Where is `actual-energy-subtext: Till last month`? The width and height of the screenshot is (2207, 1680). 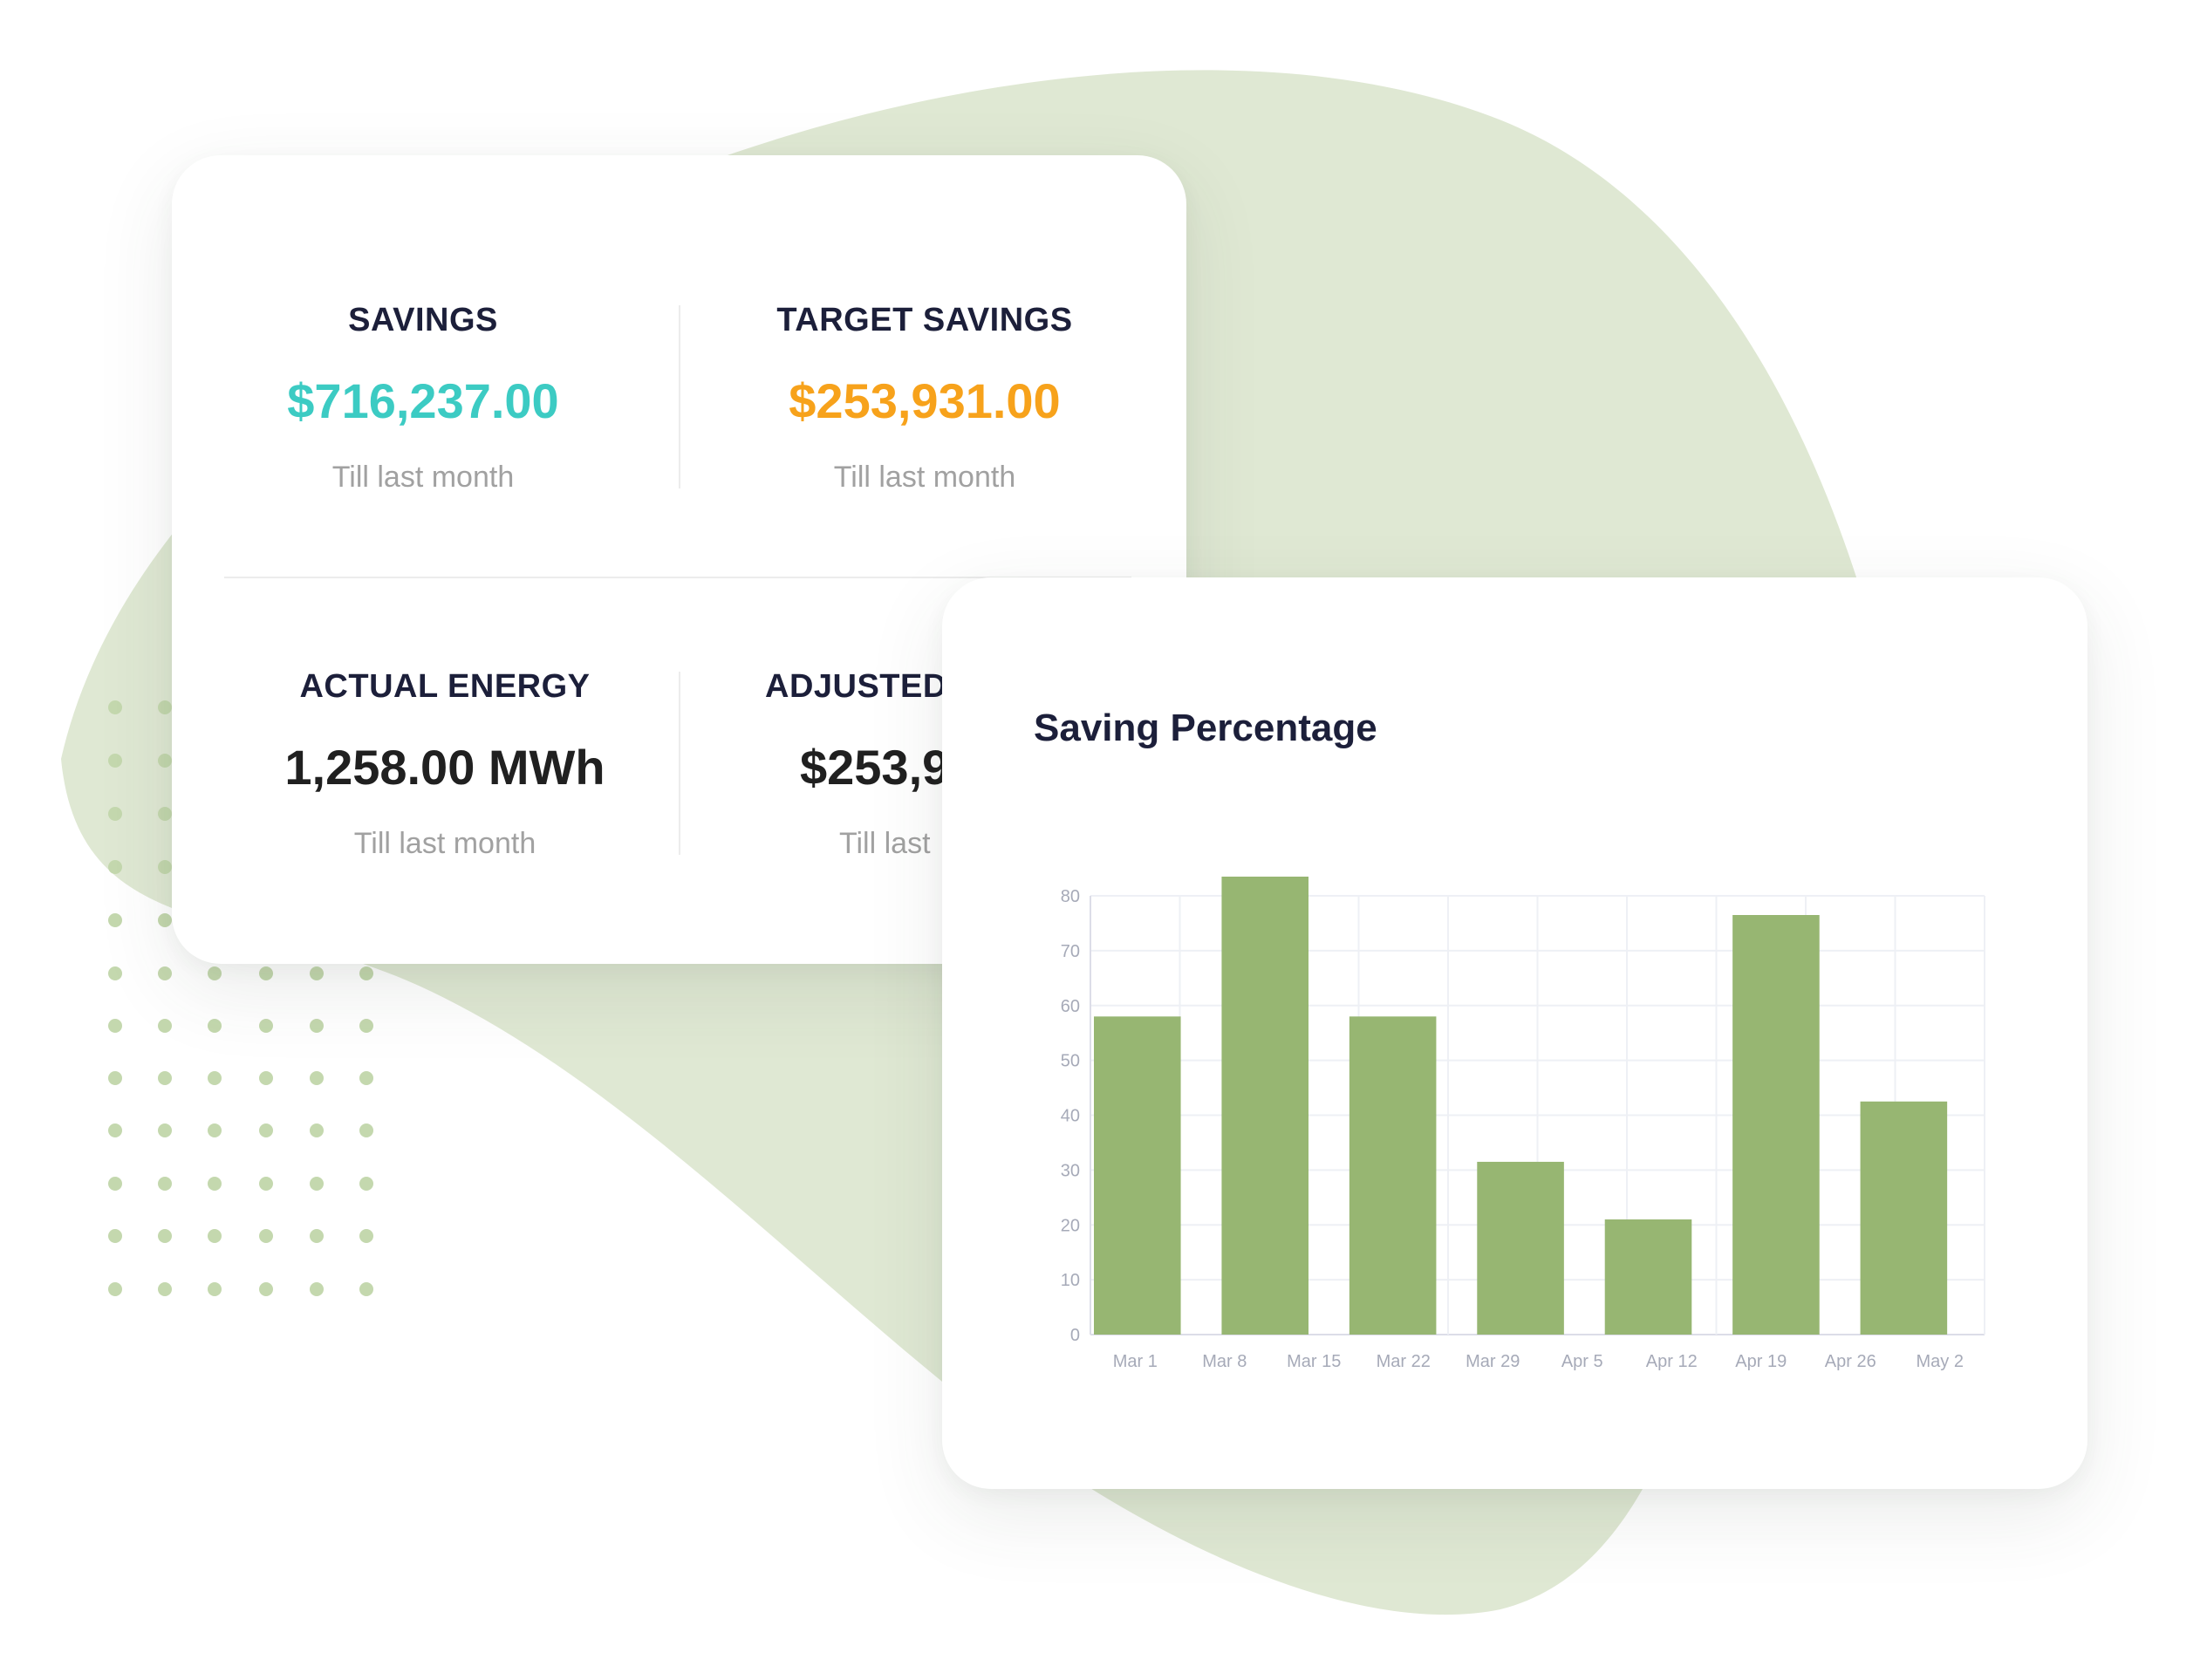
actual-energy-subtext: Till last month is located at coordinates (444, 843).